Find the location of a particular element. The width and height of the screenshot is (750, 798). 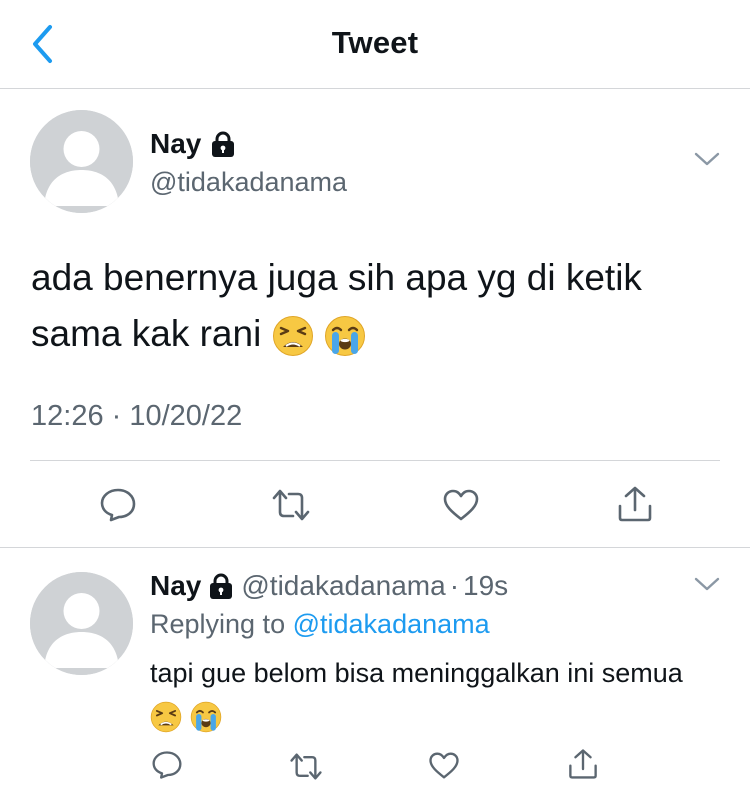

share-button is located at coordinates (635, 504).